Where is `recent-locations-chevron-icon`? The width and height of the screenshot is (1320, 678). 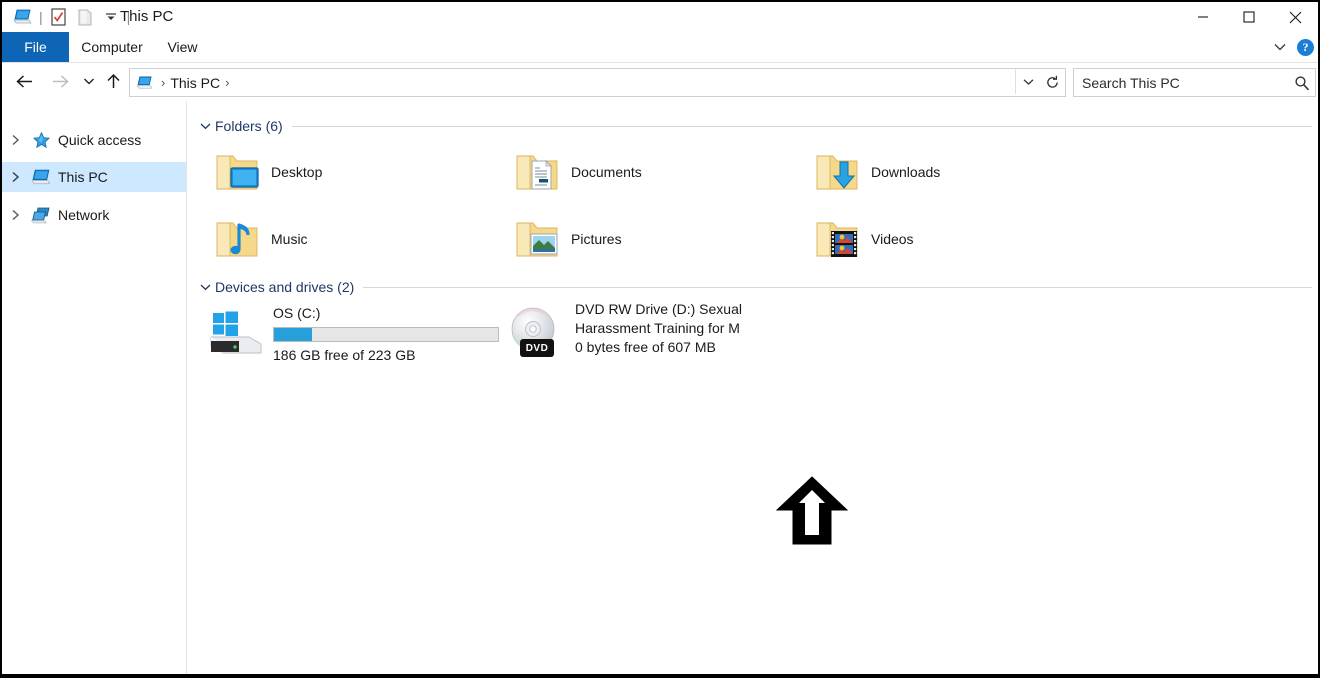
recent-locations-chevron-icon is located at coordinates (89, 81).